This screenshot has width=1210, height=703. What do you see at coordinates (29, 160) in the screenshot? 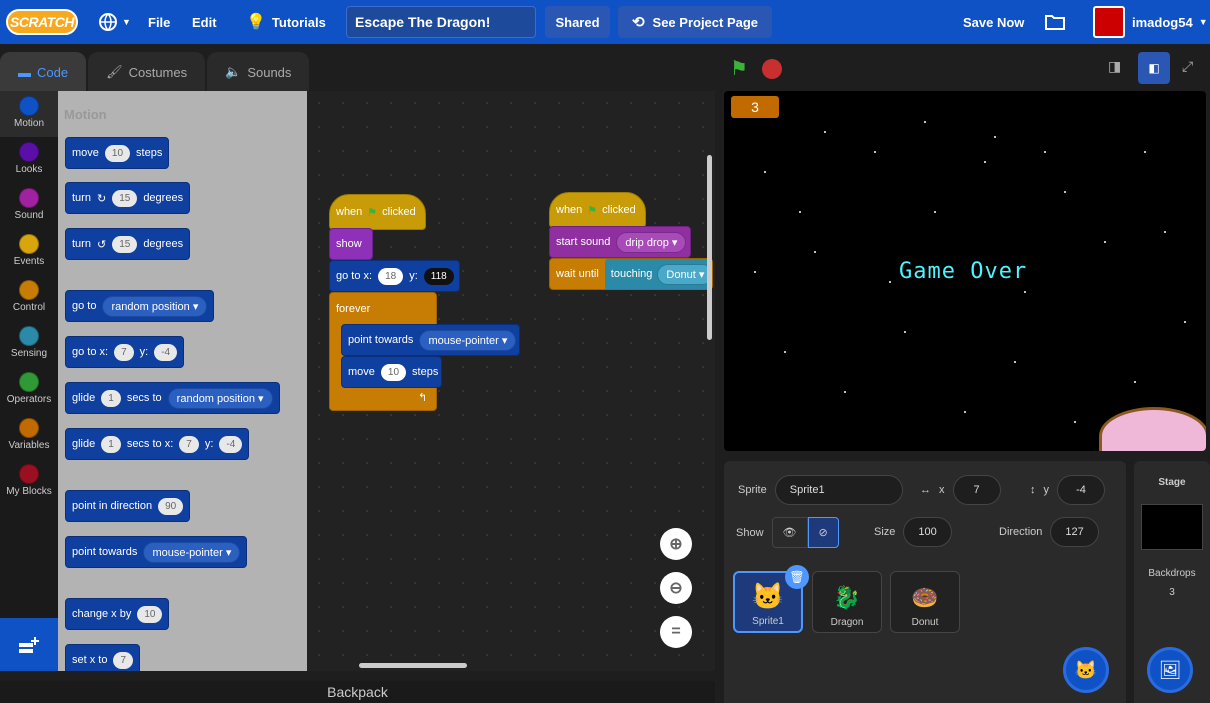
I see `category-looks: Looks` at bounding box center [29, 160].